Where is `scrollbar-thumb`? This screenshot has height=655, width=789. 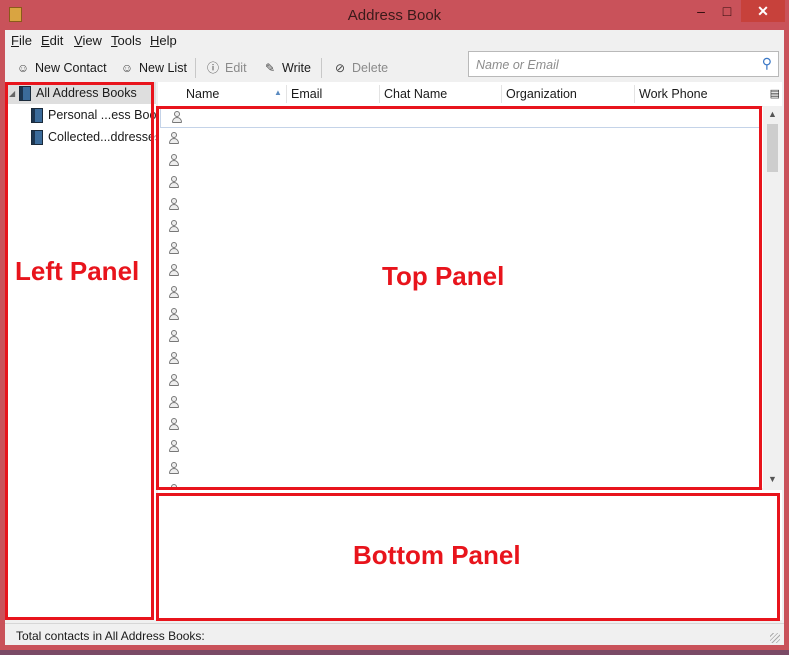
scrollbar-thumb is located at coordinates (772, 148).